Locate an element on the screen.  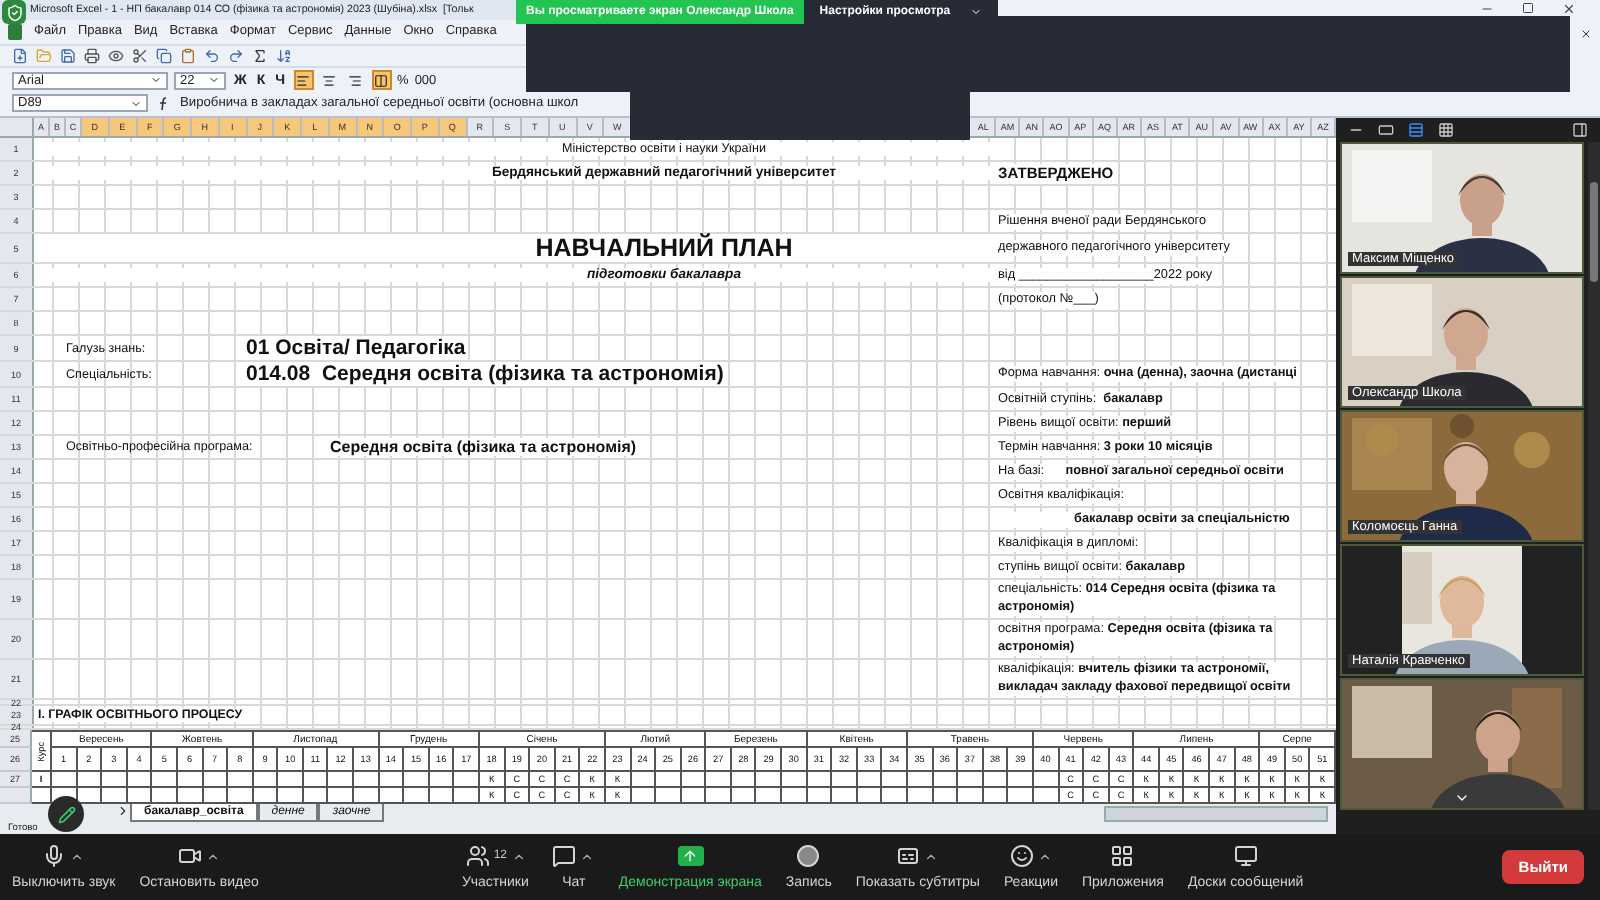
save-icon is located at coordinates (68, 55).